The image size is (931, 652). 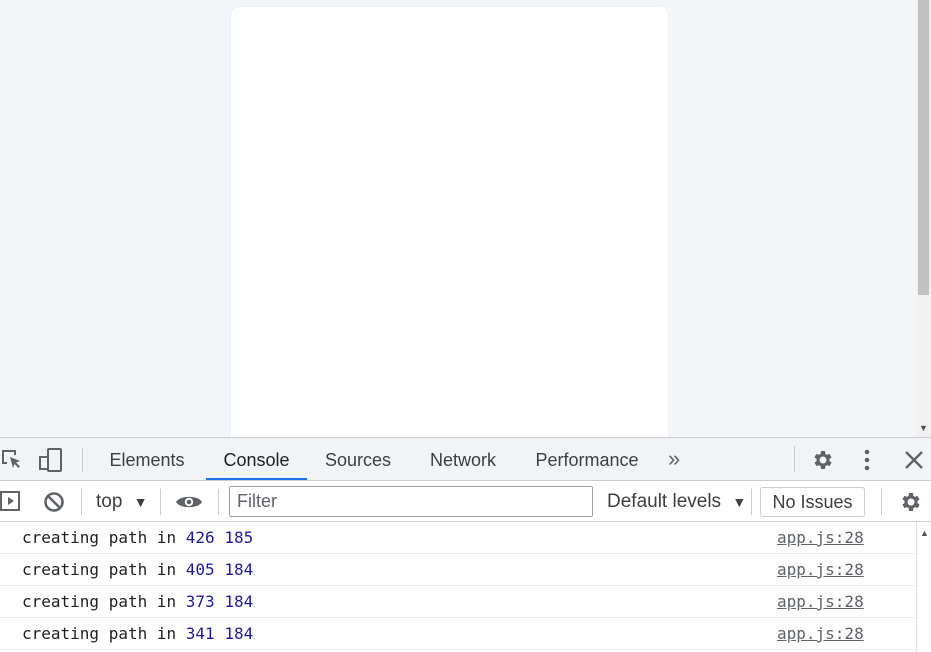 What do you see at coordinates (923, 587) in the screenshot?
I see `console-scrollbar: ▲` at bounding box center [923, 587].